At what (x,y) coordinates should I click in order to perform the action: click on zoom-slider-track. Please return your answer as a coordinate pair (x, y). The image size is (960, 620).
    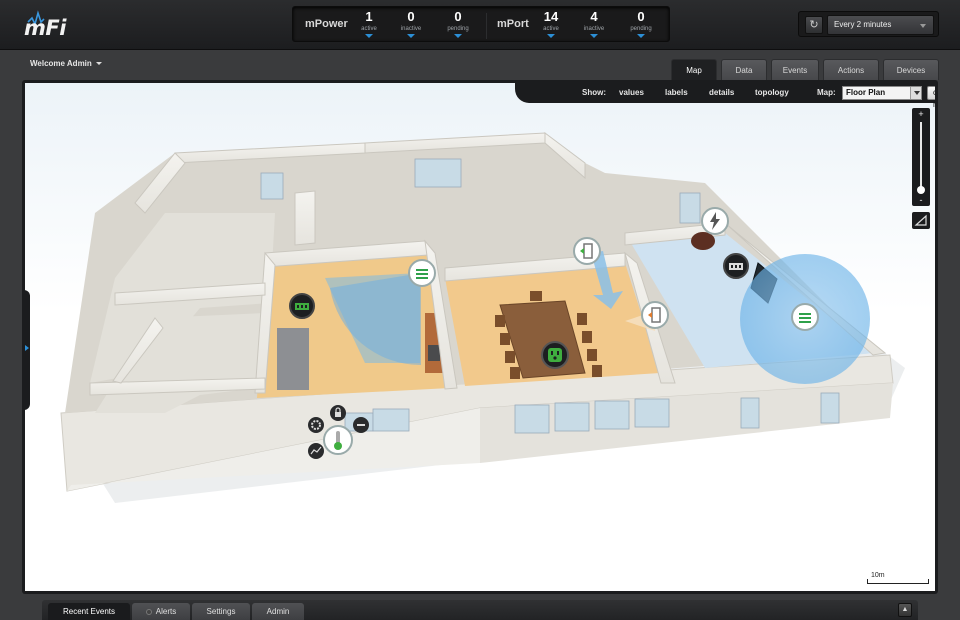
    Looking at the image, I should click on (921, 157).